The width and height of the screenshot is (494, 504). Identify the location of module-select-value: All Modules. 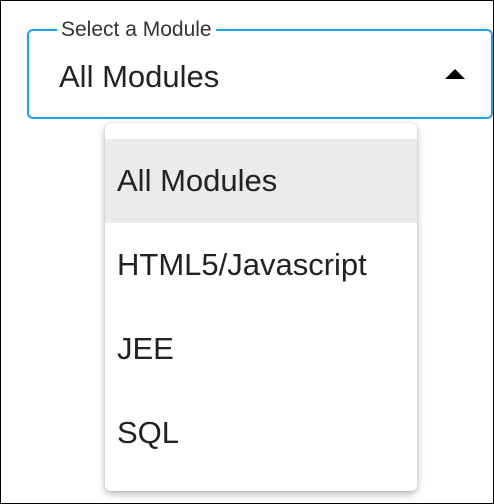
(139, 76).